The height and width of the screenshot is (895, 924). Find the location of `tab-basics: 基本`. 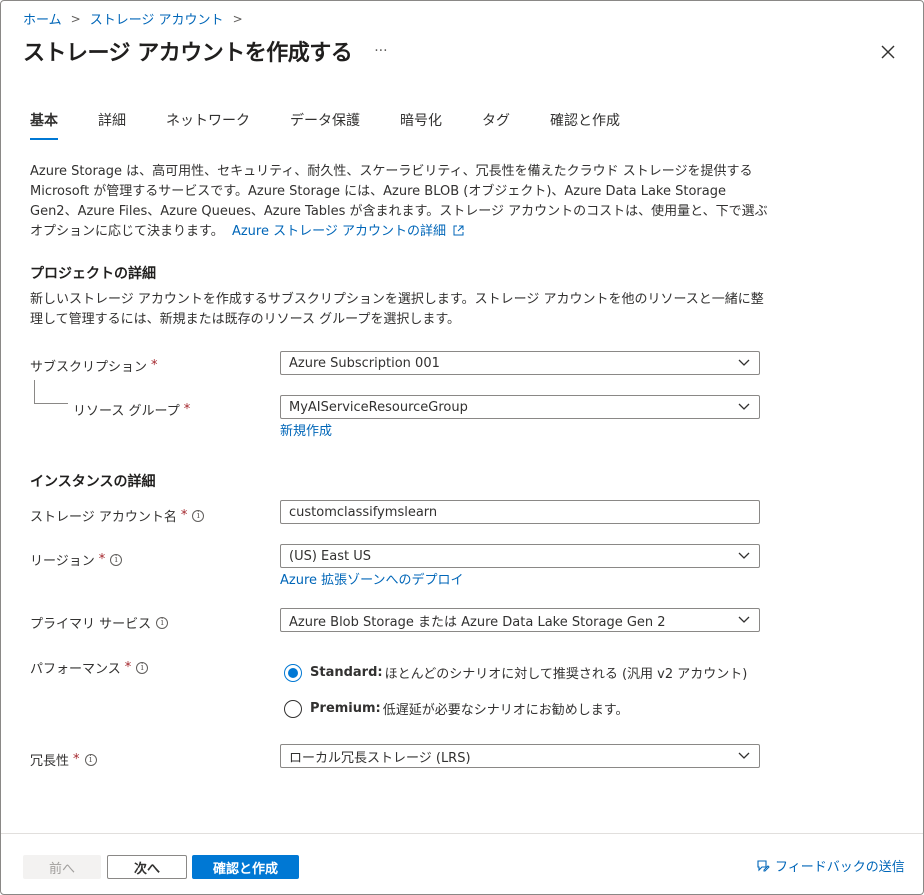

tab-basics: 基本 is located at coordinates (44, 125).